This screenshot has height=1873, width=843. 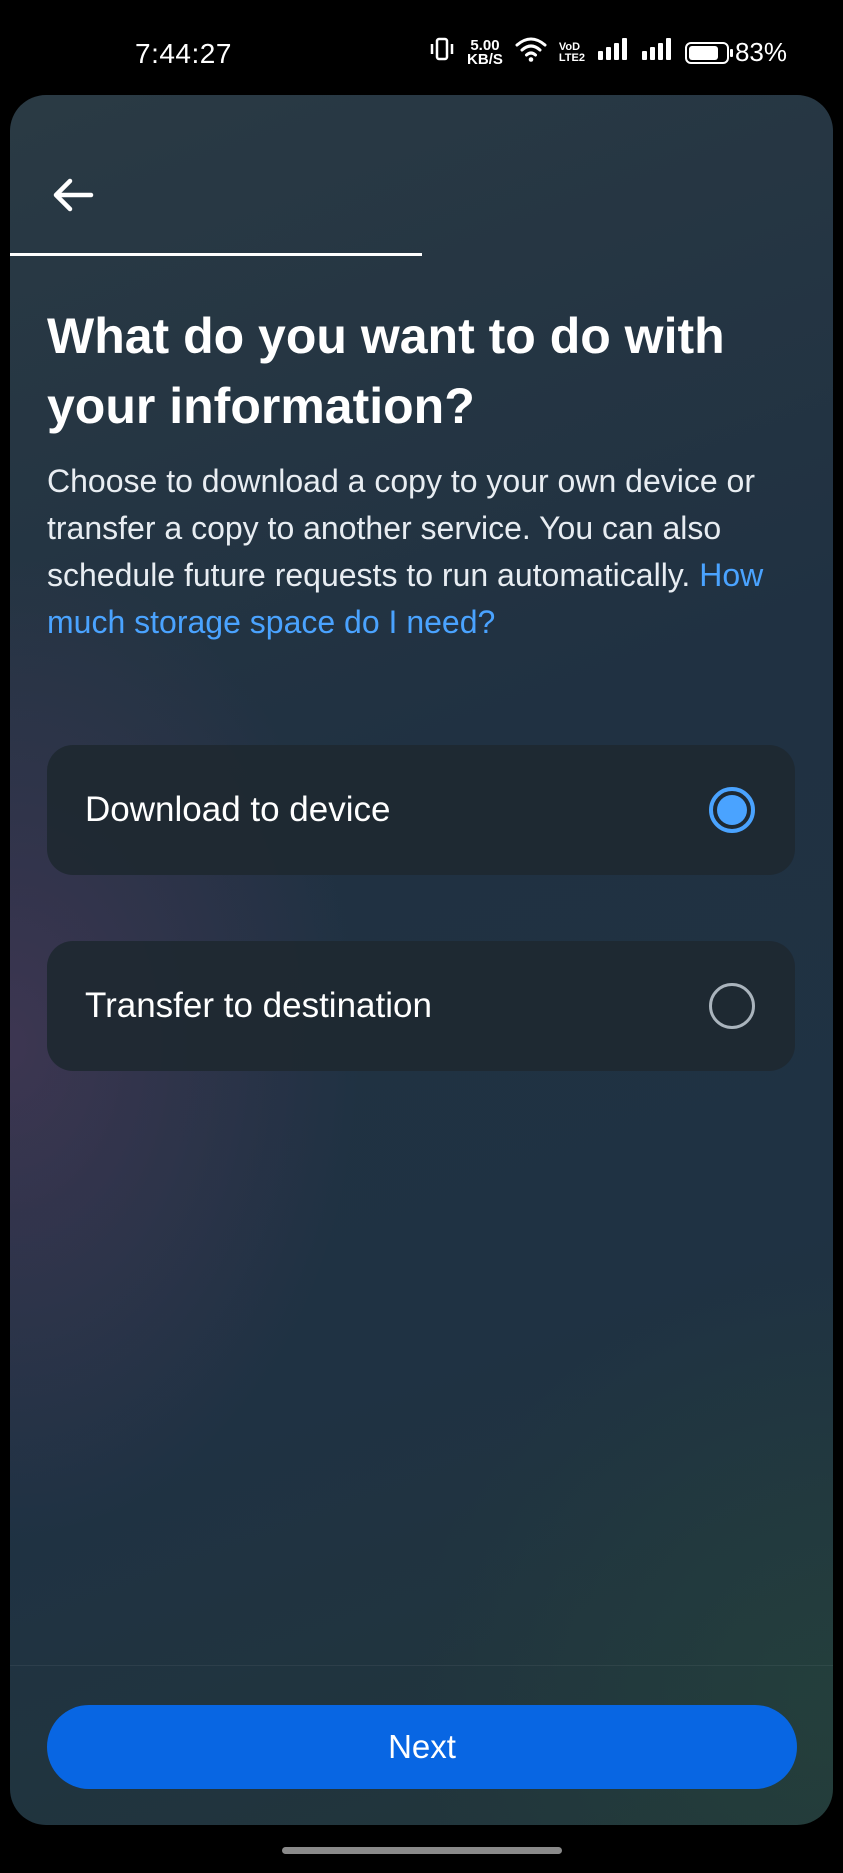 What do you see at coordinates (422, 1747) in the screenshot?
I see `next-button: Next` at bounding box center [422, 1747].